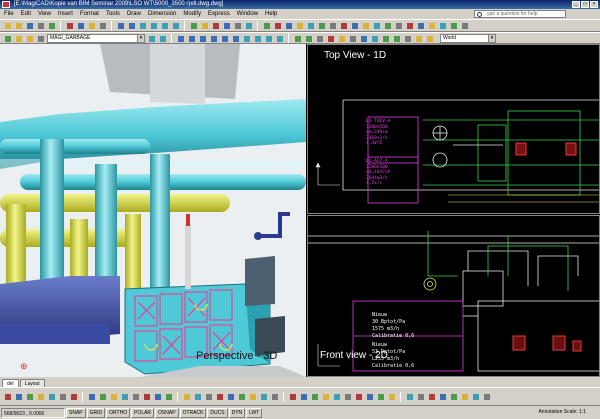 The height and width of the screenshot is (419, 600). I want to click on magicad-pipe-icon, so click(321, 25).